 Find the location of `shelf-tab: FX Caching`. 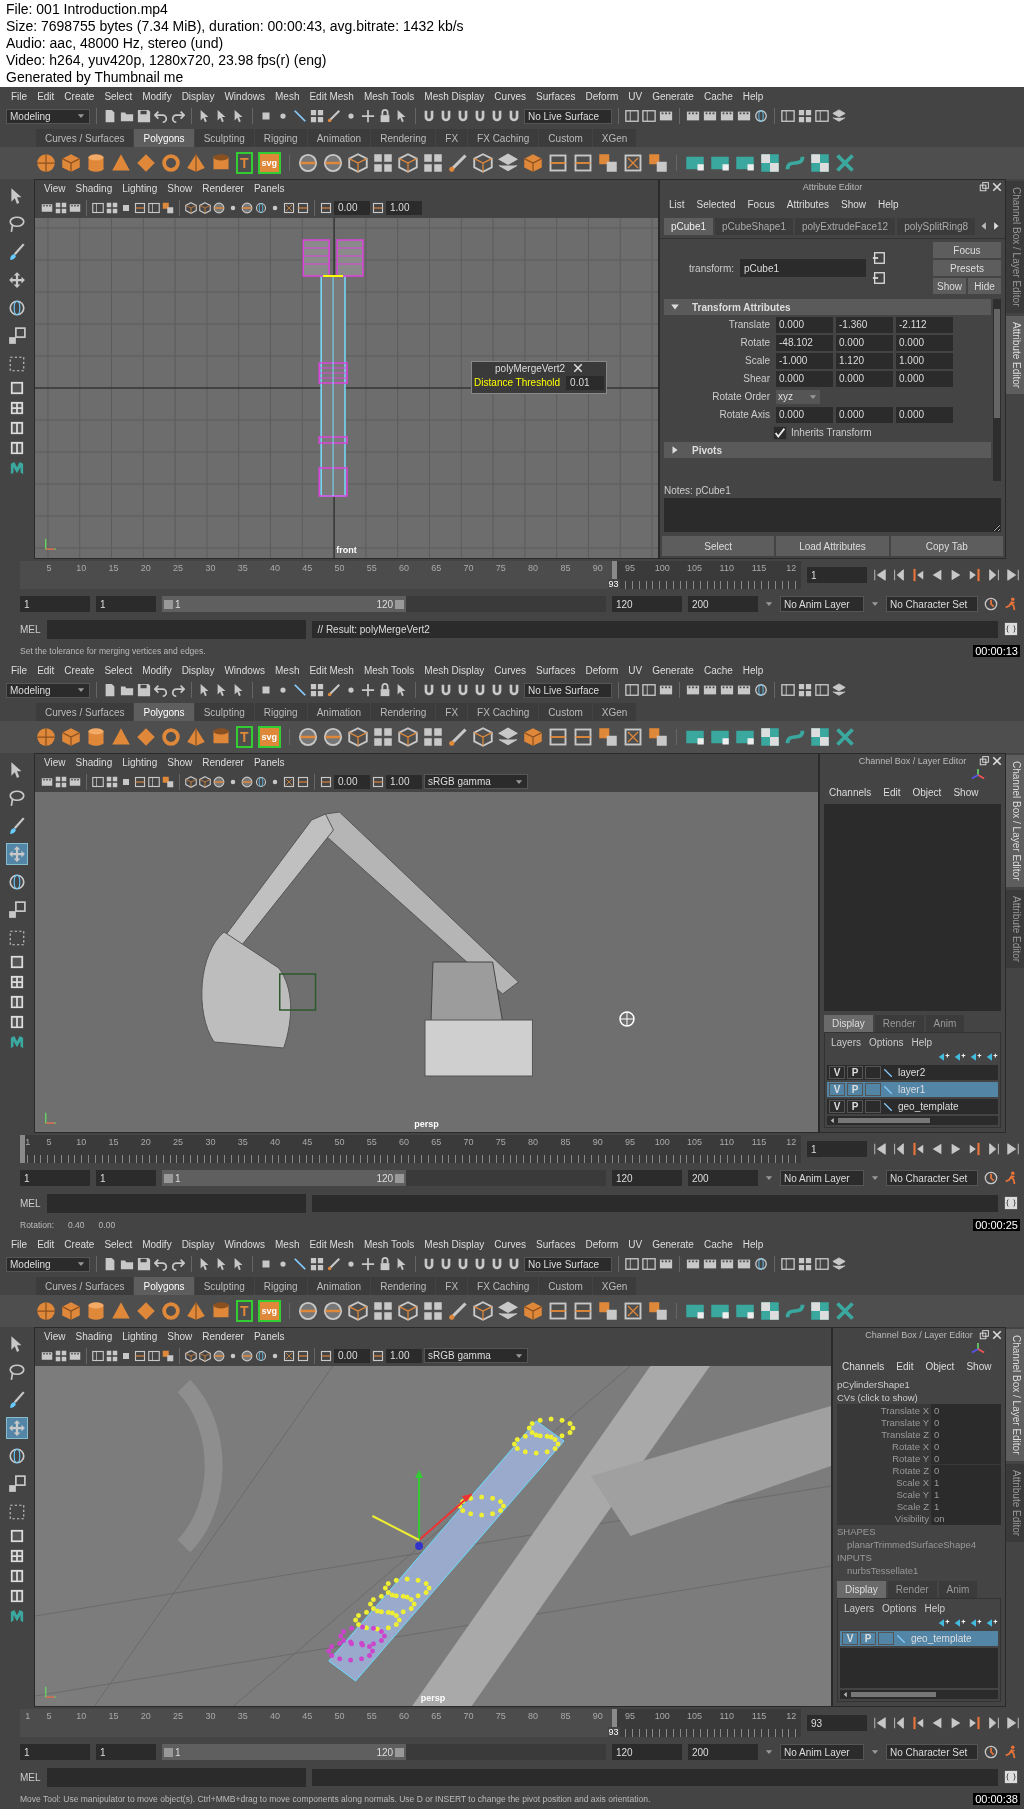

shelf-tab: FX Caching is located at coordinates (503, 138).